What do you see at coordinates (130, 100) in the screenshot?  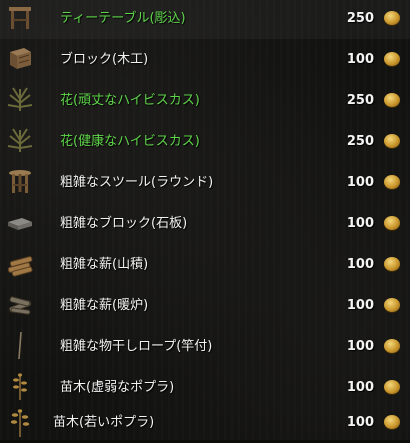 I see `item-name: 花(頑丈なハイビスカス)` at bounding box center [130, 100].